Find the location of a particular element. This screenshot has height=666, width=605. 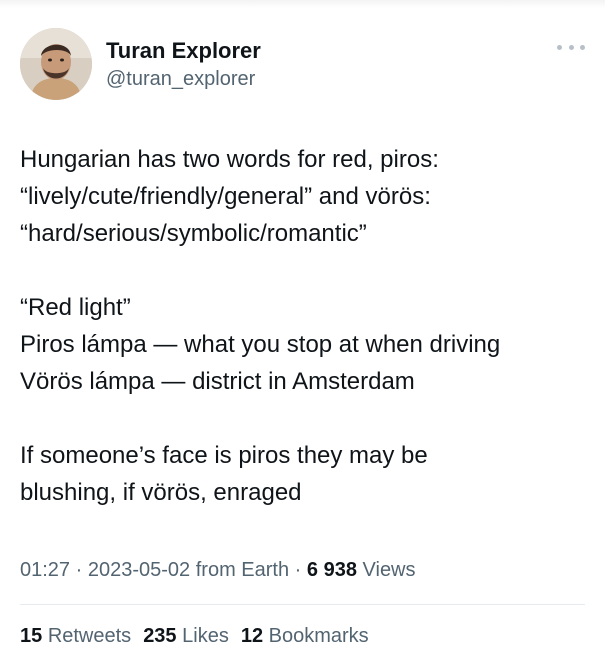

avatar is located at coordinates (56, 64).